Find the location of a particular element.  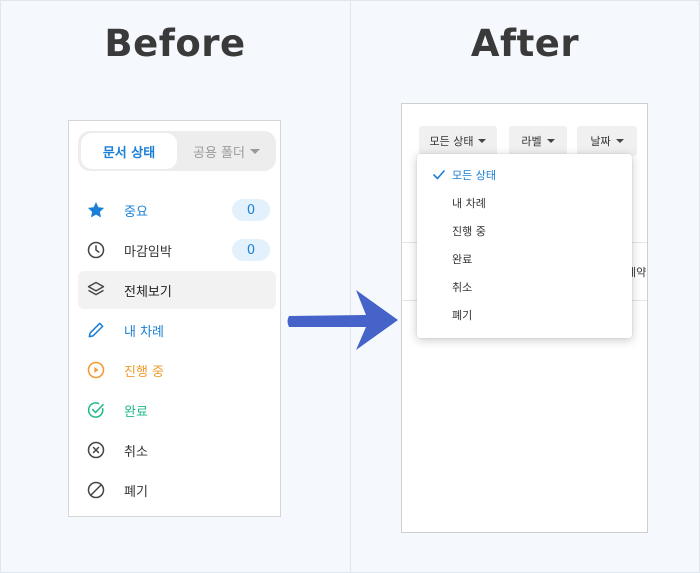

sidebar-item-done: 완료 is located at coordinates (177, 410).